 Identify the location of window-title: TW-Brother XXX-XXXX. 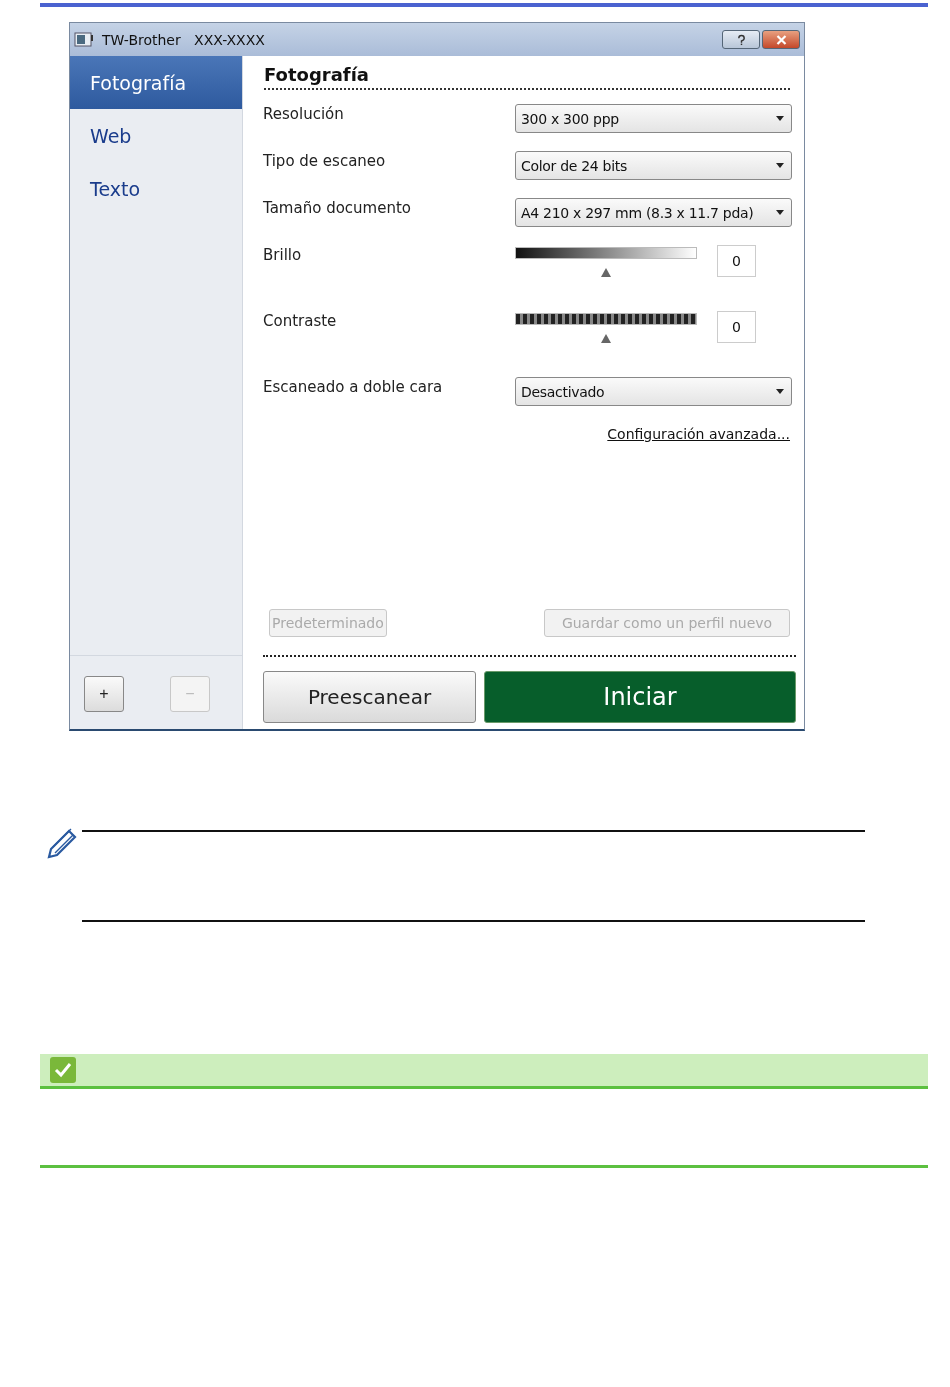
(183, 39).